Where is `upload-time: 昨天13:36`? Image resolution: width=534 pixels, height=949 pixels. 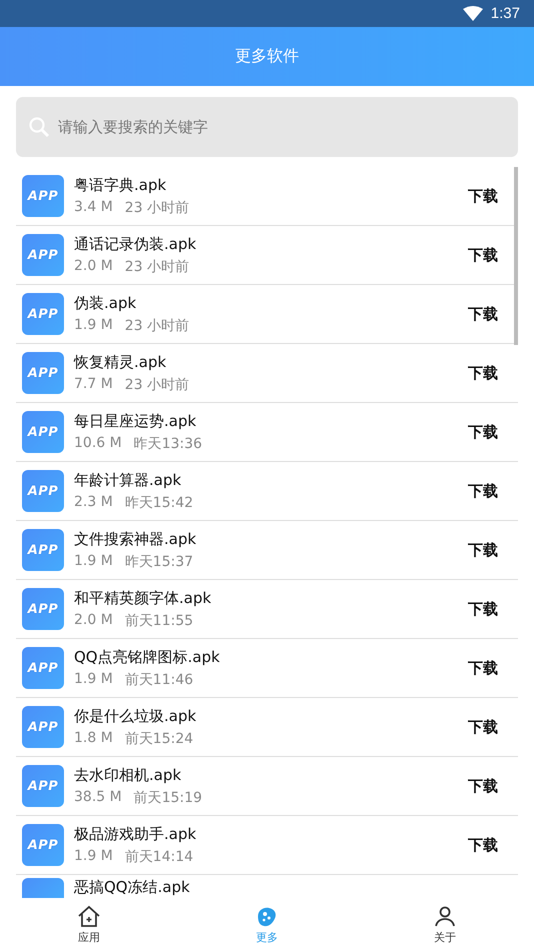 upload-time: 昨天13:36 is located at coordinates (168, 443).